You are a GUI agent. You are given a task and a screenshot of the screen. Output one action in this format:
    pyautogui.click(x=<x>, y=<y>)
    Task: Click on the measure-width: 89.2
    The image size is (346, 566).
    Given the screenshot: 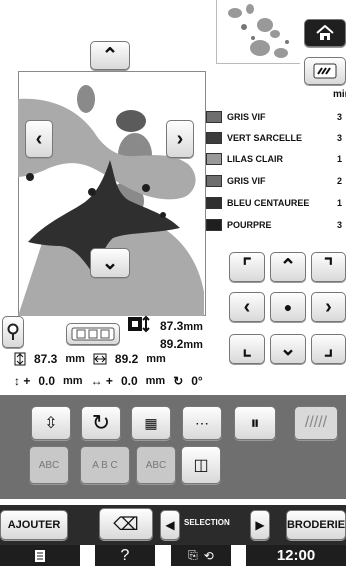 What is the action you would take?
    pyautogui.click(x=126, y=359)
    